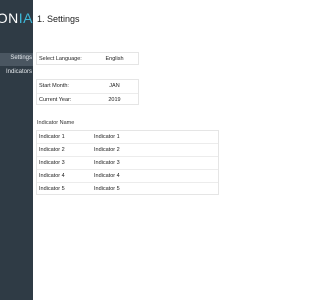 This screenshot has width=320, height=300. I want to click on brand-text: ONIA, so click(16, 18).